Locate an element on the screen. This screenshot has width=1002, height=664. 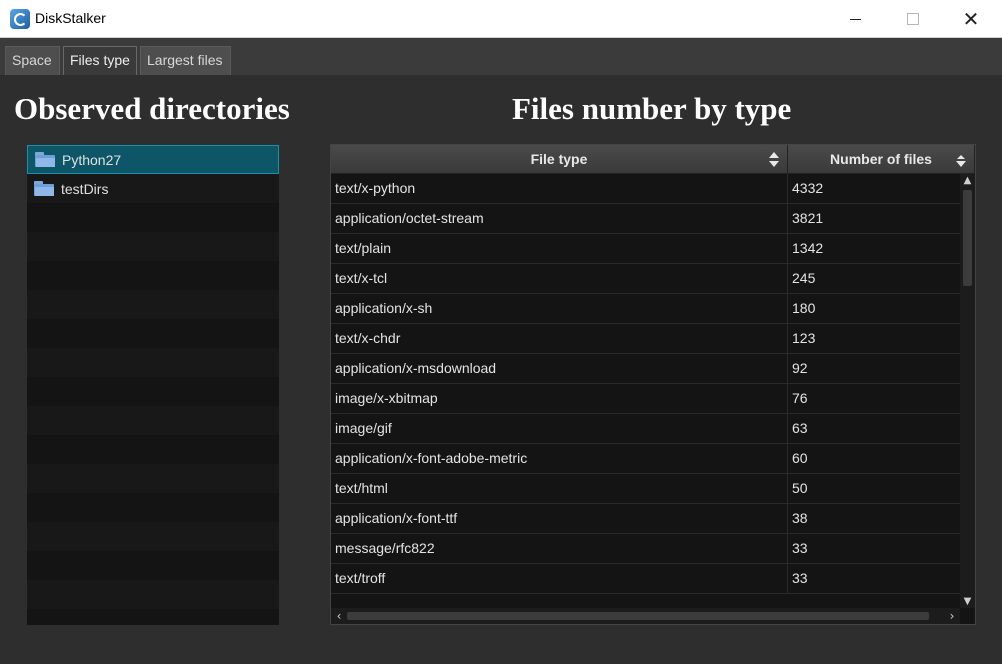
table-row: application/x-sh 180 is located at coordinates (645, 309).